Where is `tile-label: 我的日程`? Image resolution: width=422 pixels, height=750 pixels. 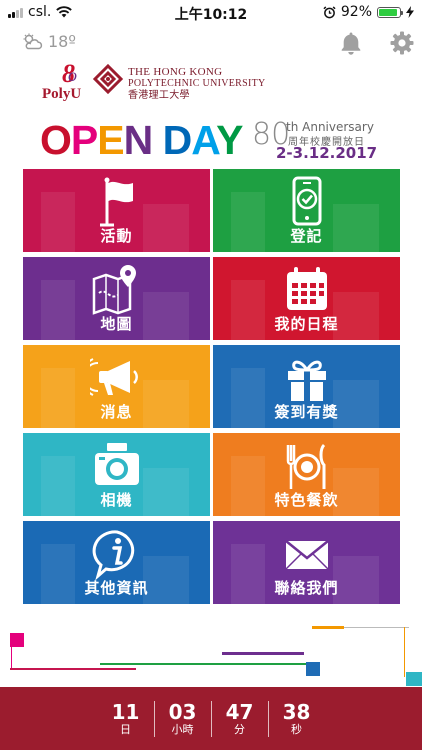 tile-label: 我的日程 is located at coordinates (306, 324).